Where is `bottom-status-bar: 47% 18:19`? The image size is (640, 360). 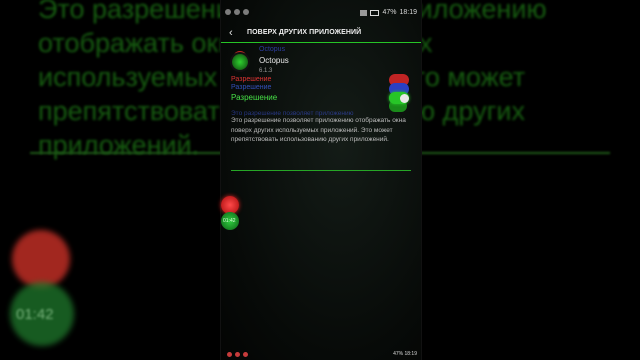 bottom-status-bar: 47% 18:19 is located at coordinates (321, 355).